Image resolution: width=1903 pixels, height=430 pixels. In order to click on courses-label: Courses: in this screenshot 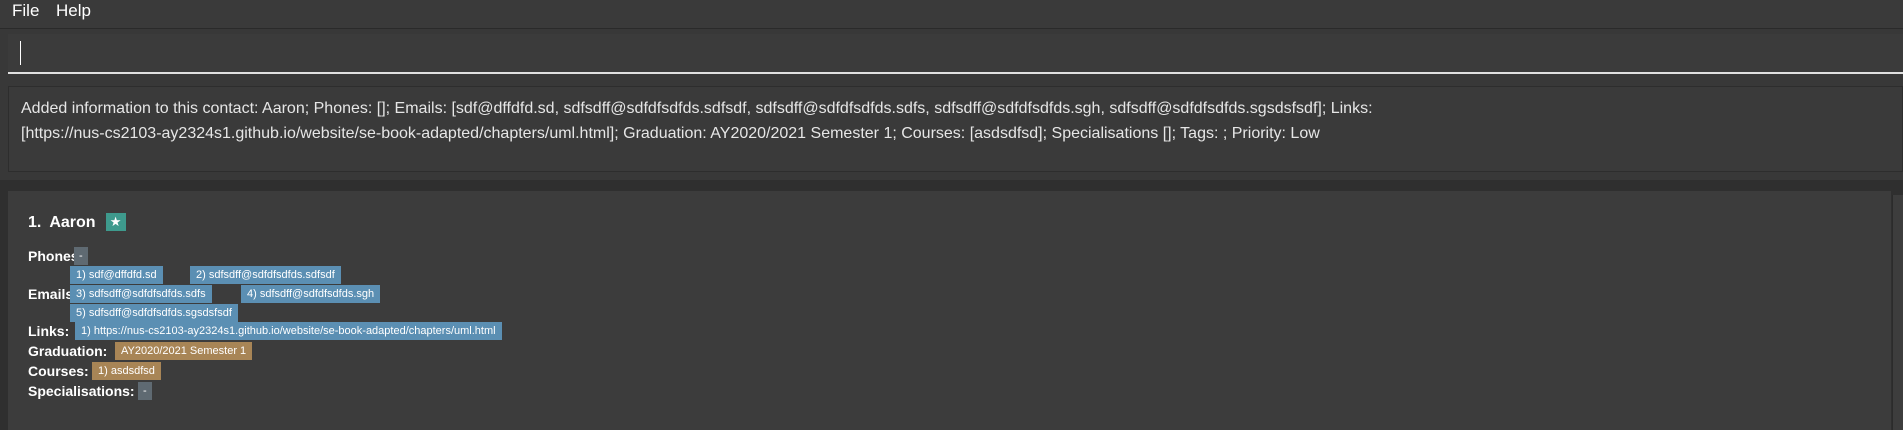, I will do `click(58, 371)`.